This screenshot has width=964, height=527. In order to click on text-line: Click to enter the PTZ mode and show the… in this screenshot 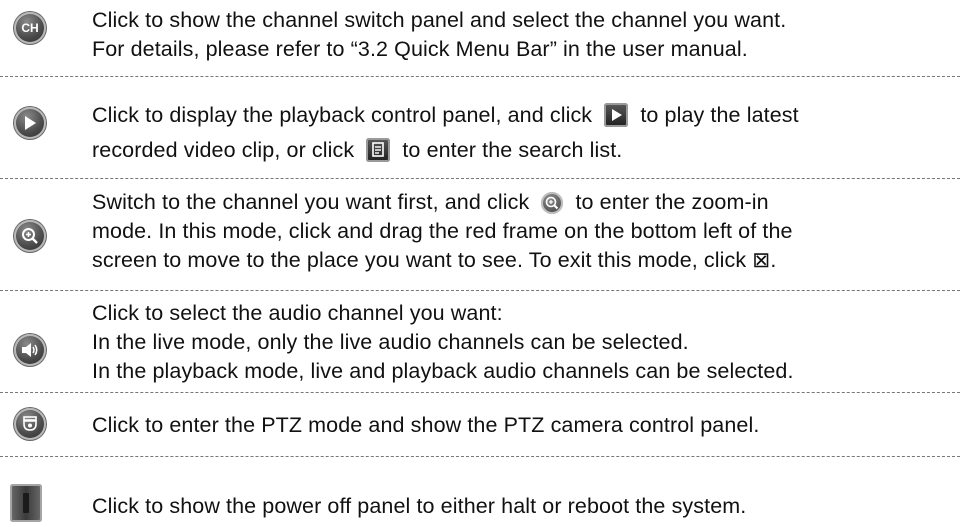, I will do `click(426, 425)`.